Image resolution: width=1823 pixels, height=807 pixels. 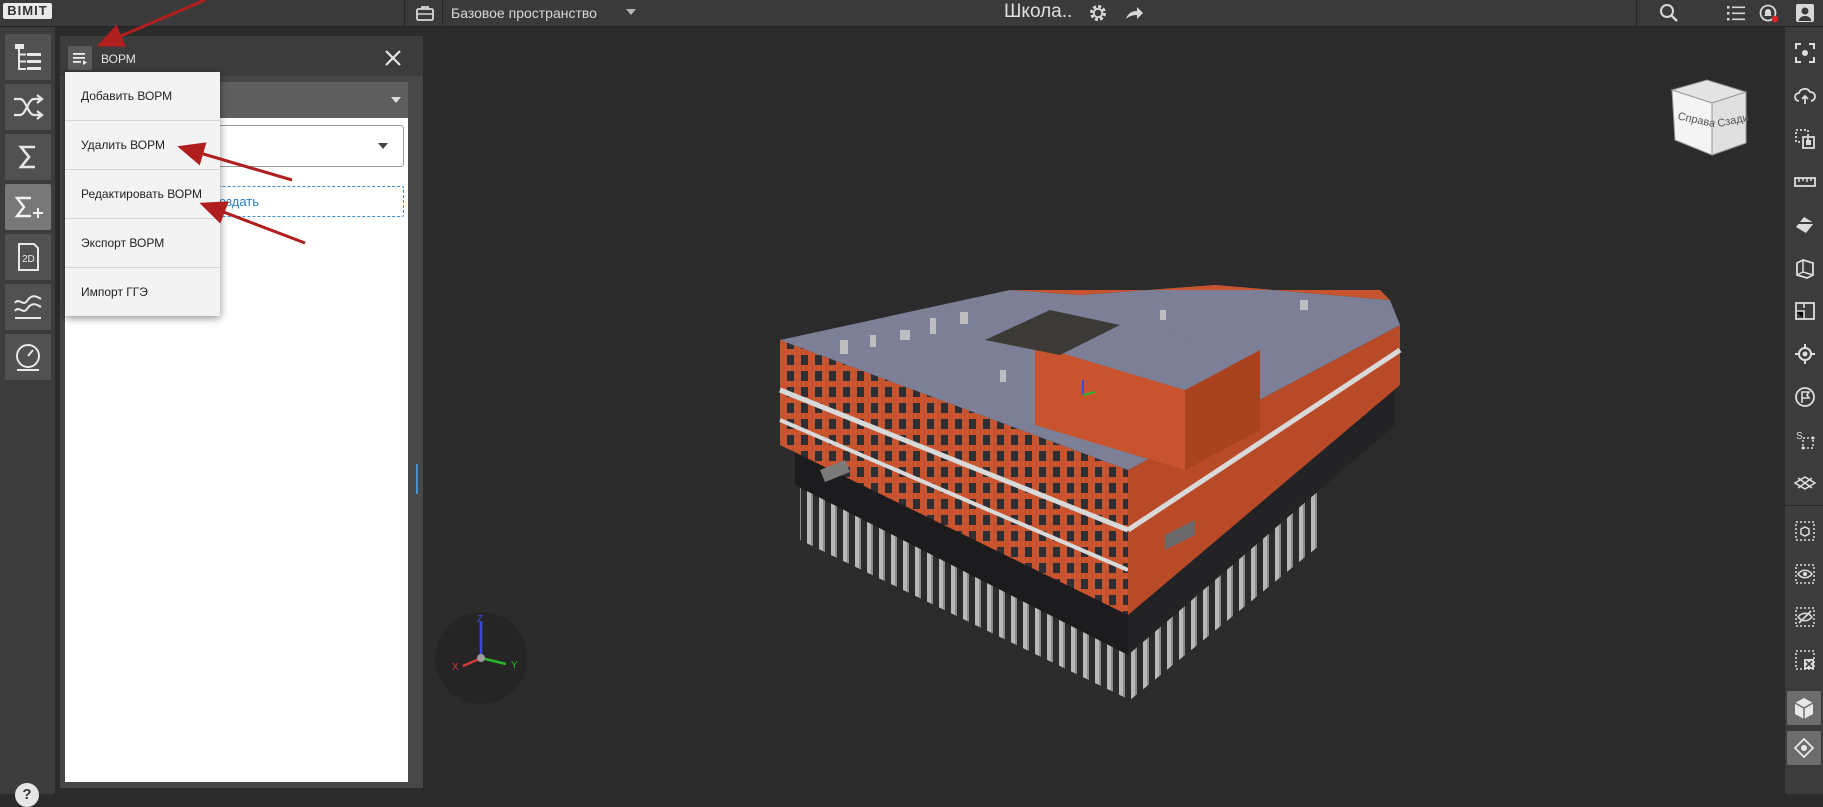 What do you see at coordinates (118, 59) in the screenshot?
I see `panel-title: ВОРМ` at bounding box center [118, 59].